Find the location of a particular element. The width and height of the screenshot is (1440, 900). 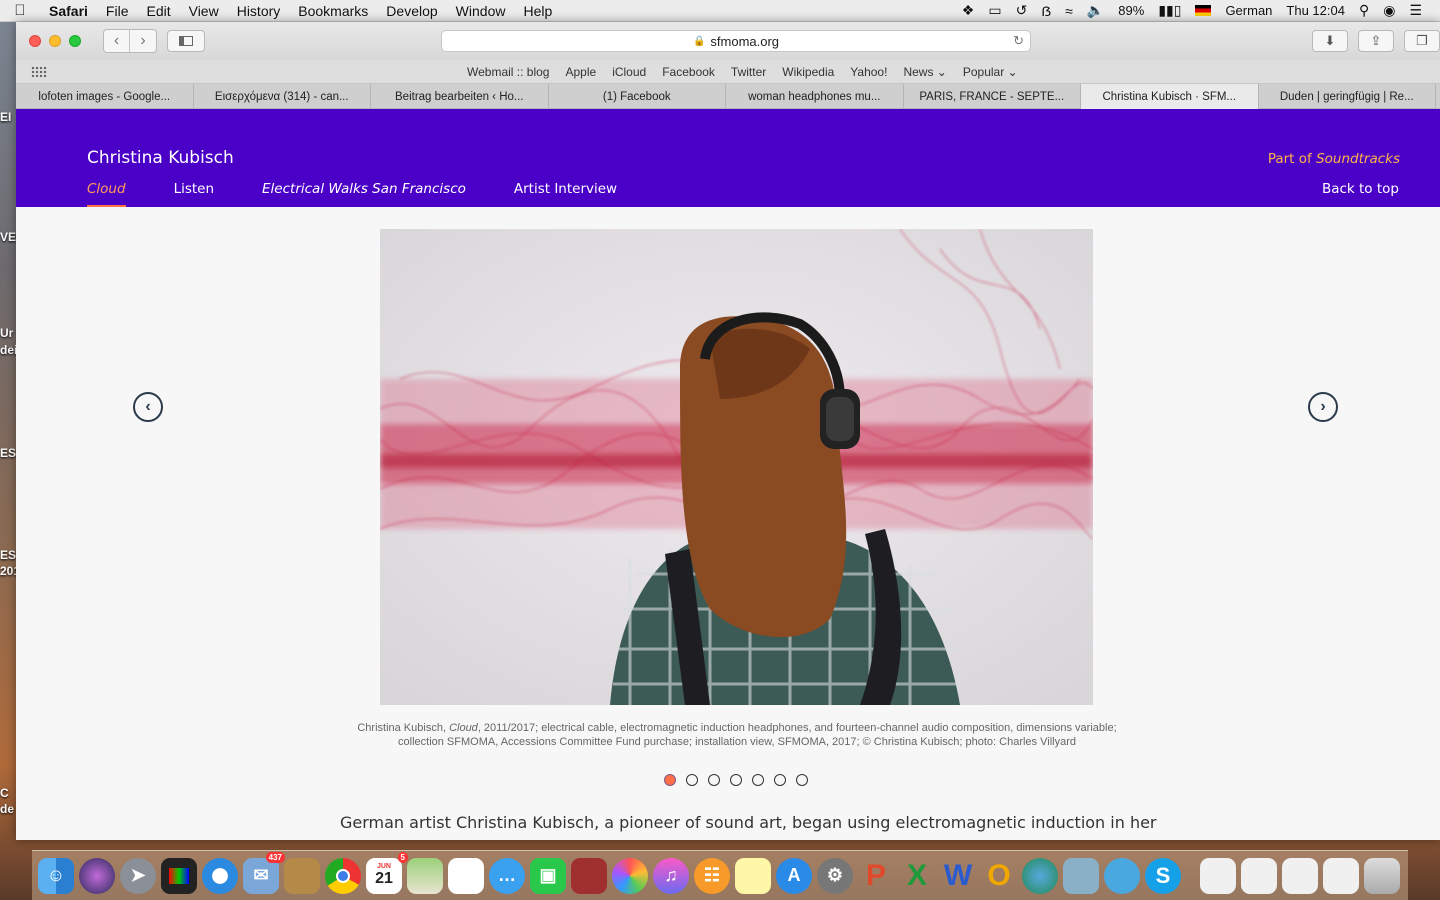

spotlight-icon: ⚲ is located at coordinates (1364, 10).